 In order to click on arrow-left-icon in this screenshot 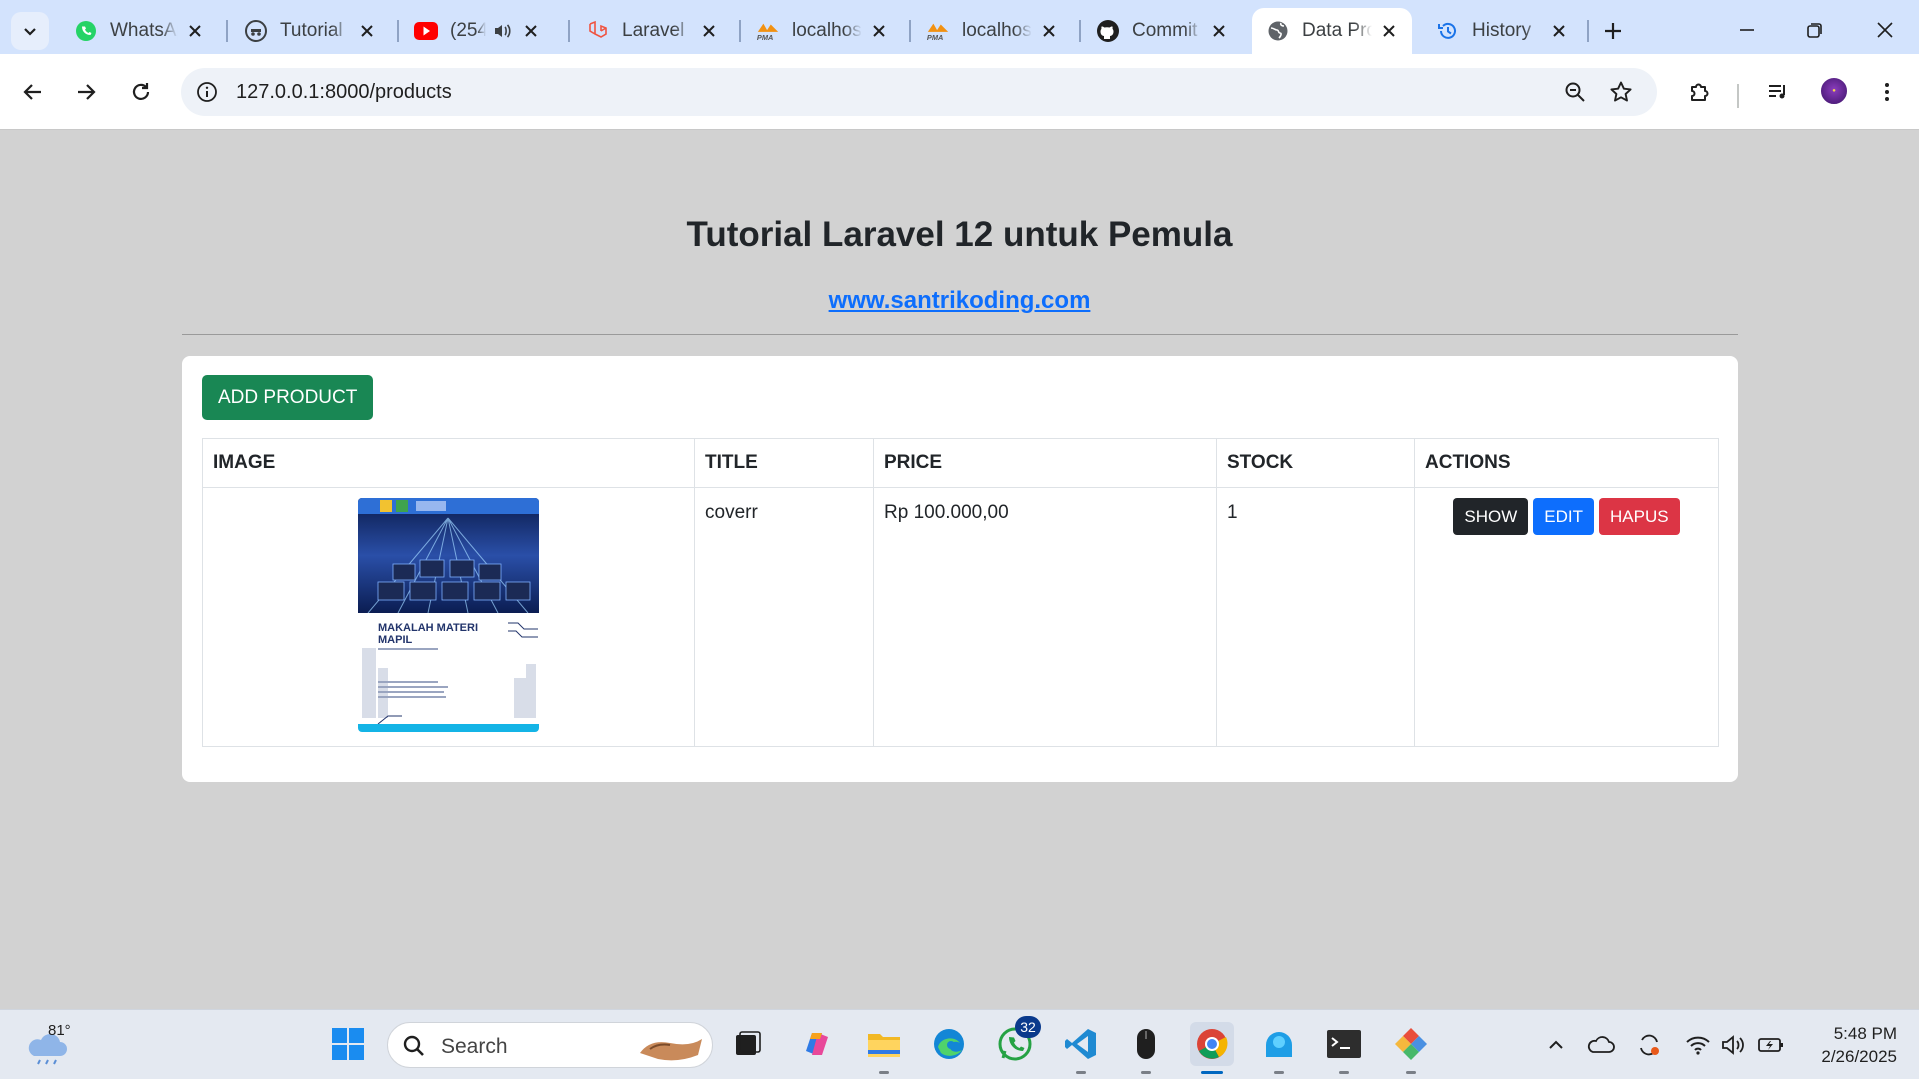, I will do `click(32, 92)`.